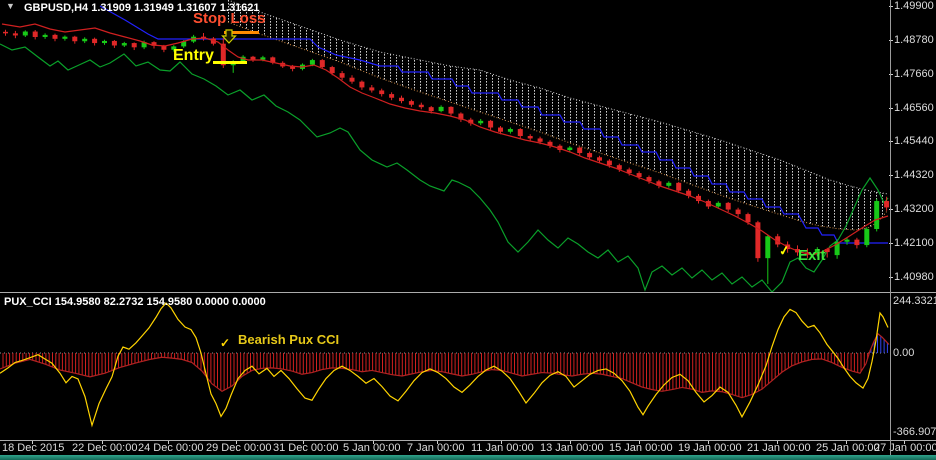 This screenshot has width=936, height=460. Describe the element at coordinates (914, 301) in the screenshot. I see `ind-axis-max: 244.3321` at that location.